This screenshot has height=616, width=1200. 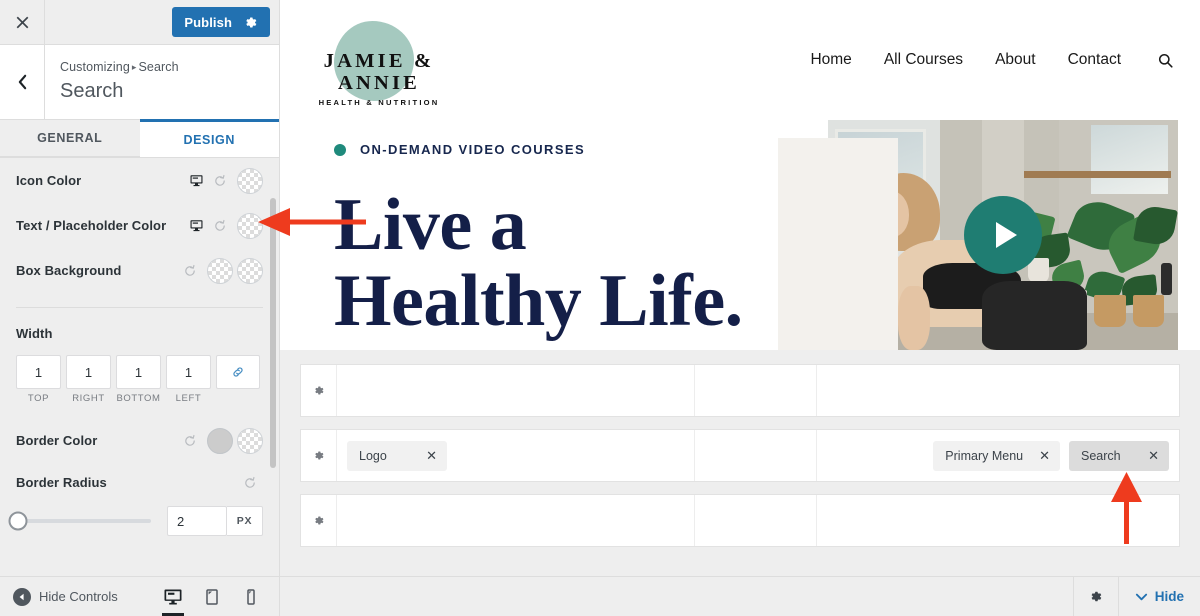 I want to click on chevron-down-icon, so click(x=1141, y=597).